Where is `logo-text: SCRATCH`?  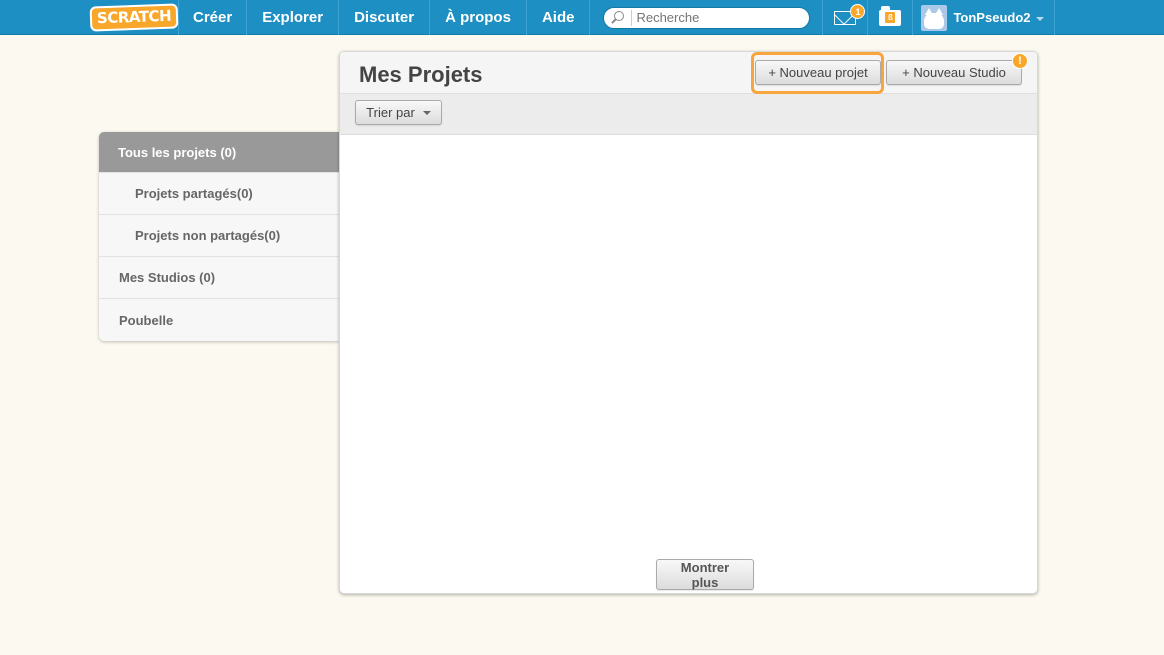 logo-text: SCRATCH is located at coordinates (134, 17).